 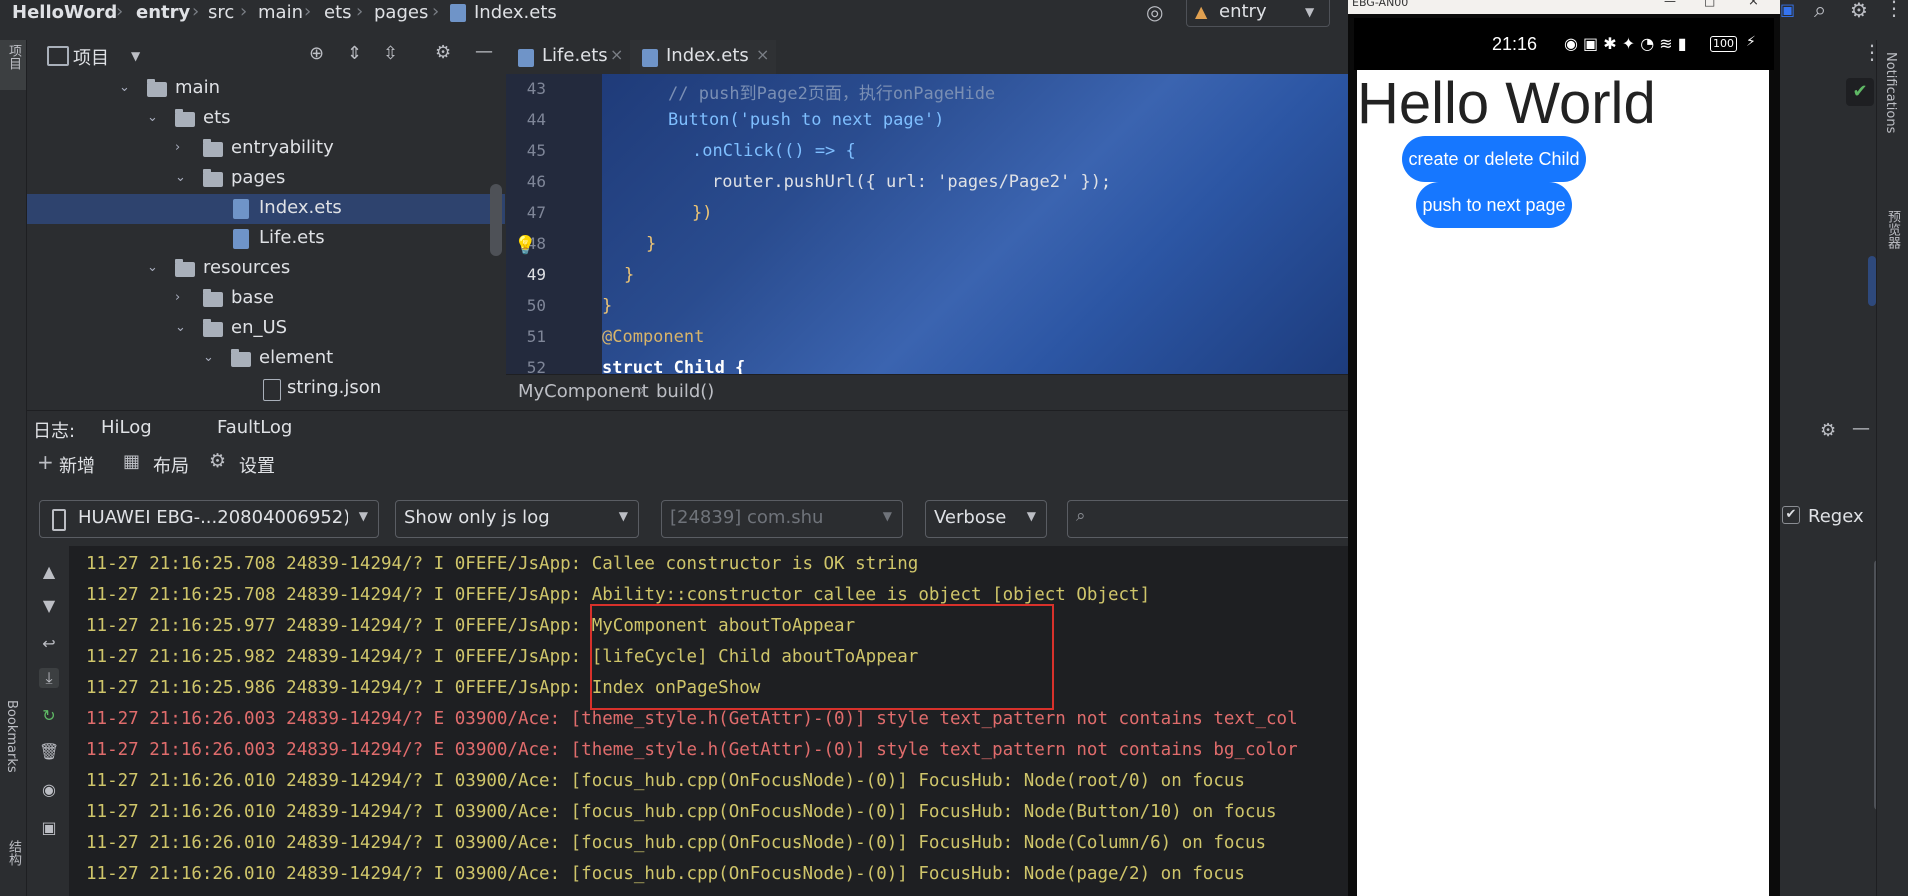 I want to click on line-number: 45, so click(x=536, y=150).